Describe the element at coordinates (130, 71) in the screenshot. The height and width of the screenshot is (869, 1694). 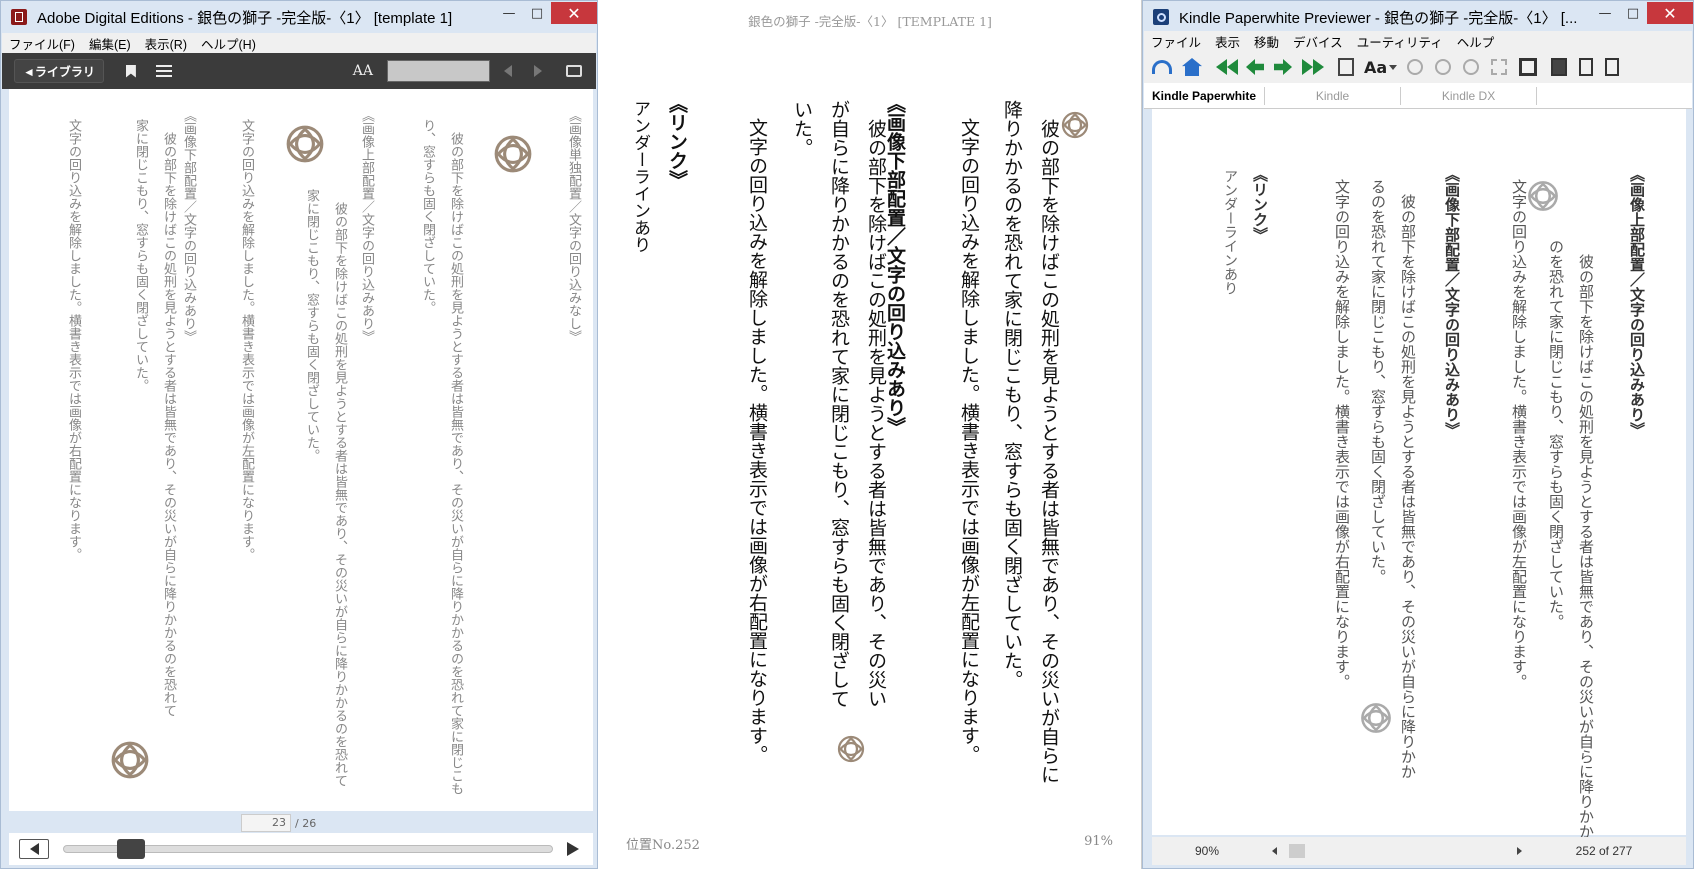
I see `bookmark-icon` at that location.